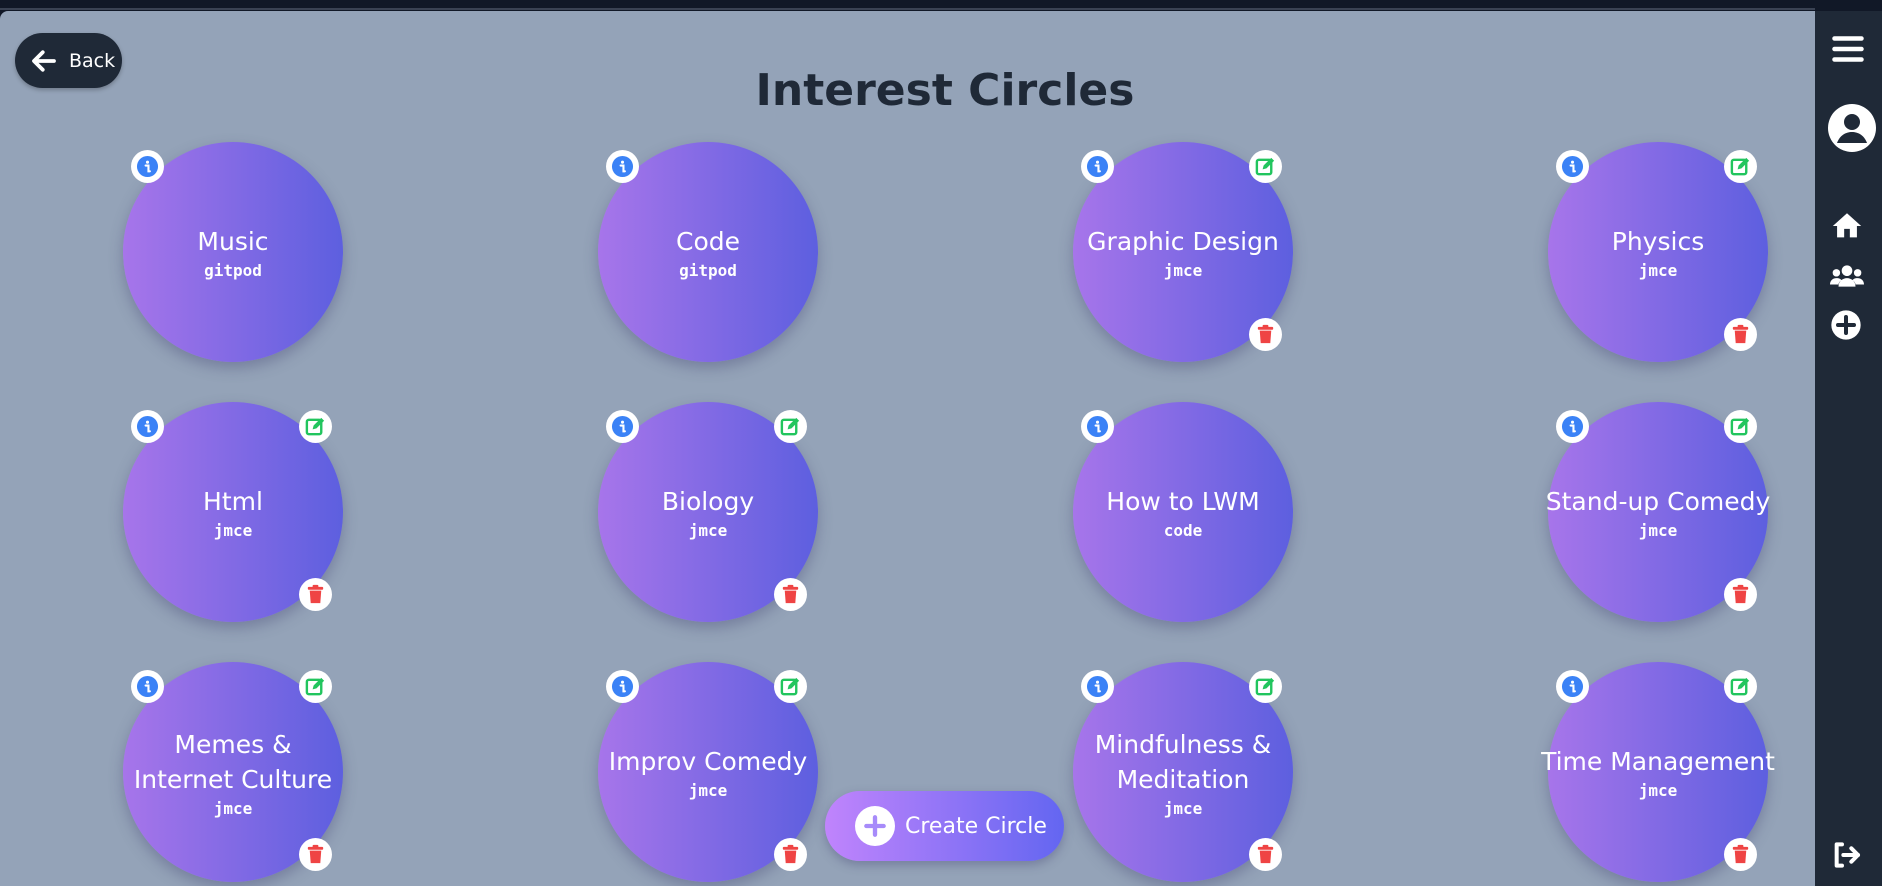  What do you see at coordinates (708, 501) in the screenshot?
I see `circle-name: Biology` at bounding box center [708, 501].